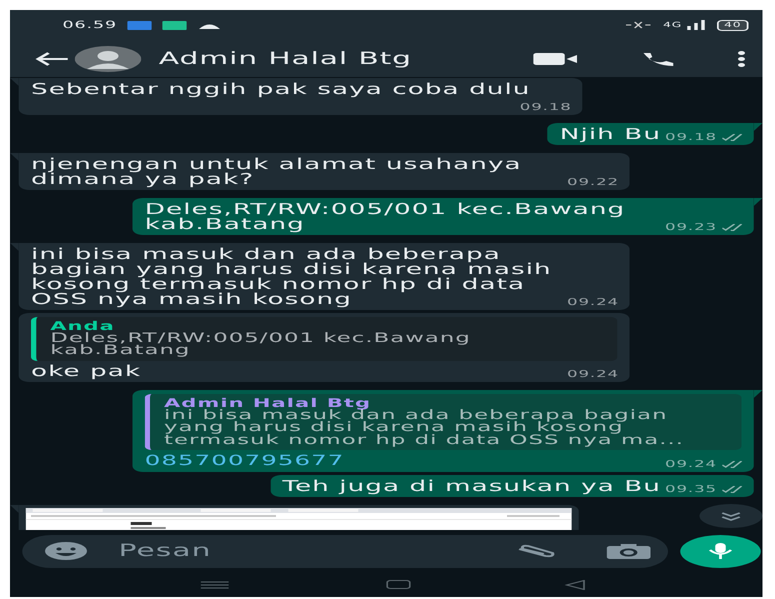 The image size is (775, 599). I want to click on message-time: 09.22, so click(593, 182).